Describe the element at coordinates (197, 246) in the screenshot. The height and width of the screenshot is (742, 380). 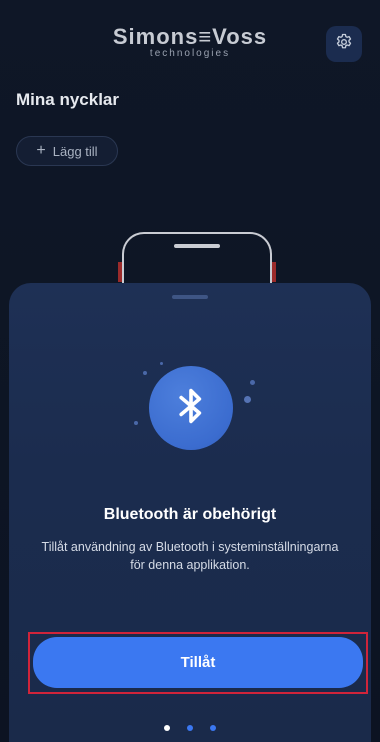
I see `phone-notch` at that location.